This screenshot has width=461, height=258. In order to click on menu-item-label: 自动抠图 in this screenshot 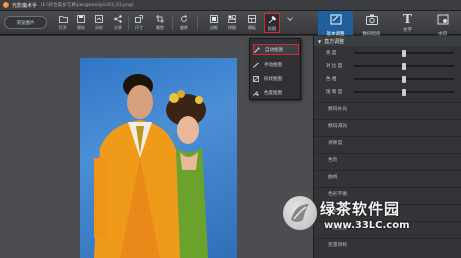, I will do `click(274, 50)`.